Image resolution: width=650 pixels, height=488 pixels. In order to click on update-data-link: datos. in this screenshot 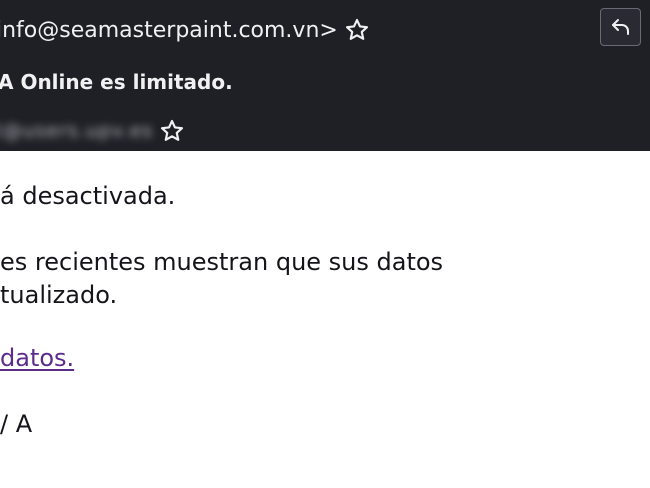, I will do `click(37, 358)`.